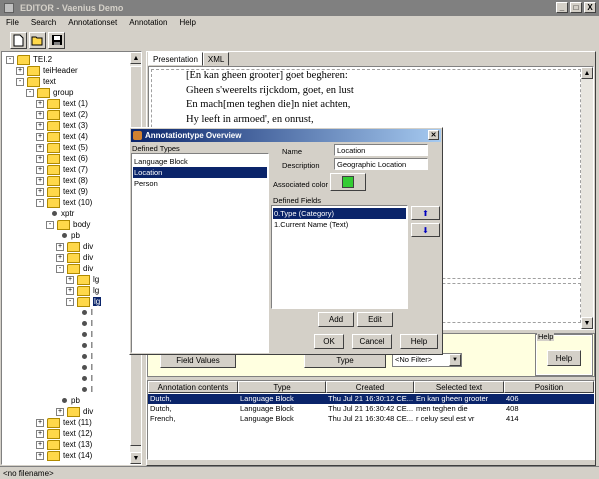 This screenshot has width=599, height=479. Describe the element at coordinates (62, 158) in the screenshot. I see `tree-item: + text (6)` at that location.